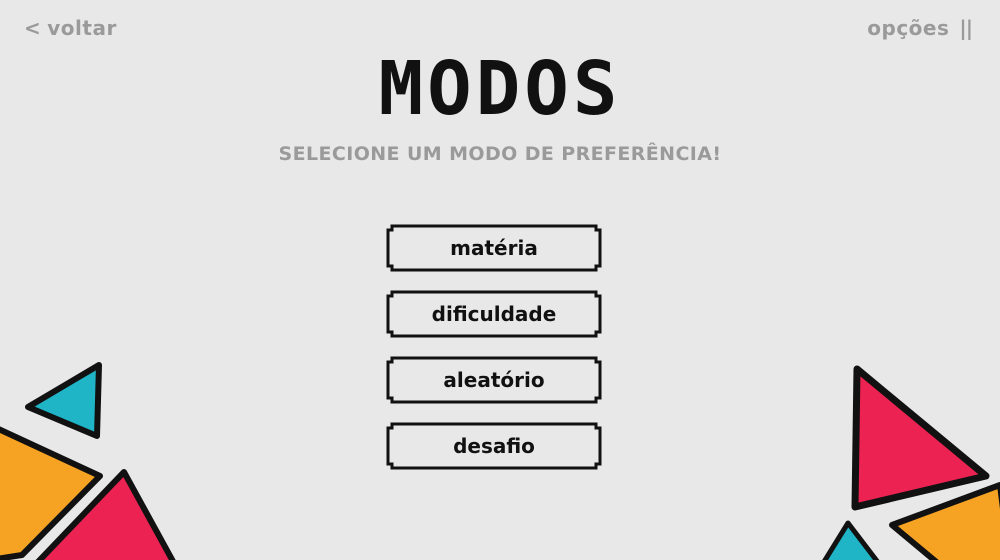  I want to click on mode-menu: matéria dificuldade aleatório desafio, so click(494, 356).